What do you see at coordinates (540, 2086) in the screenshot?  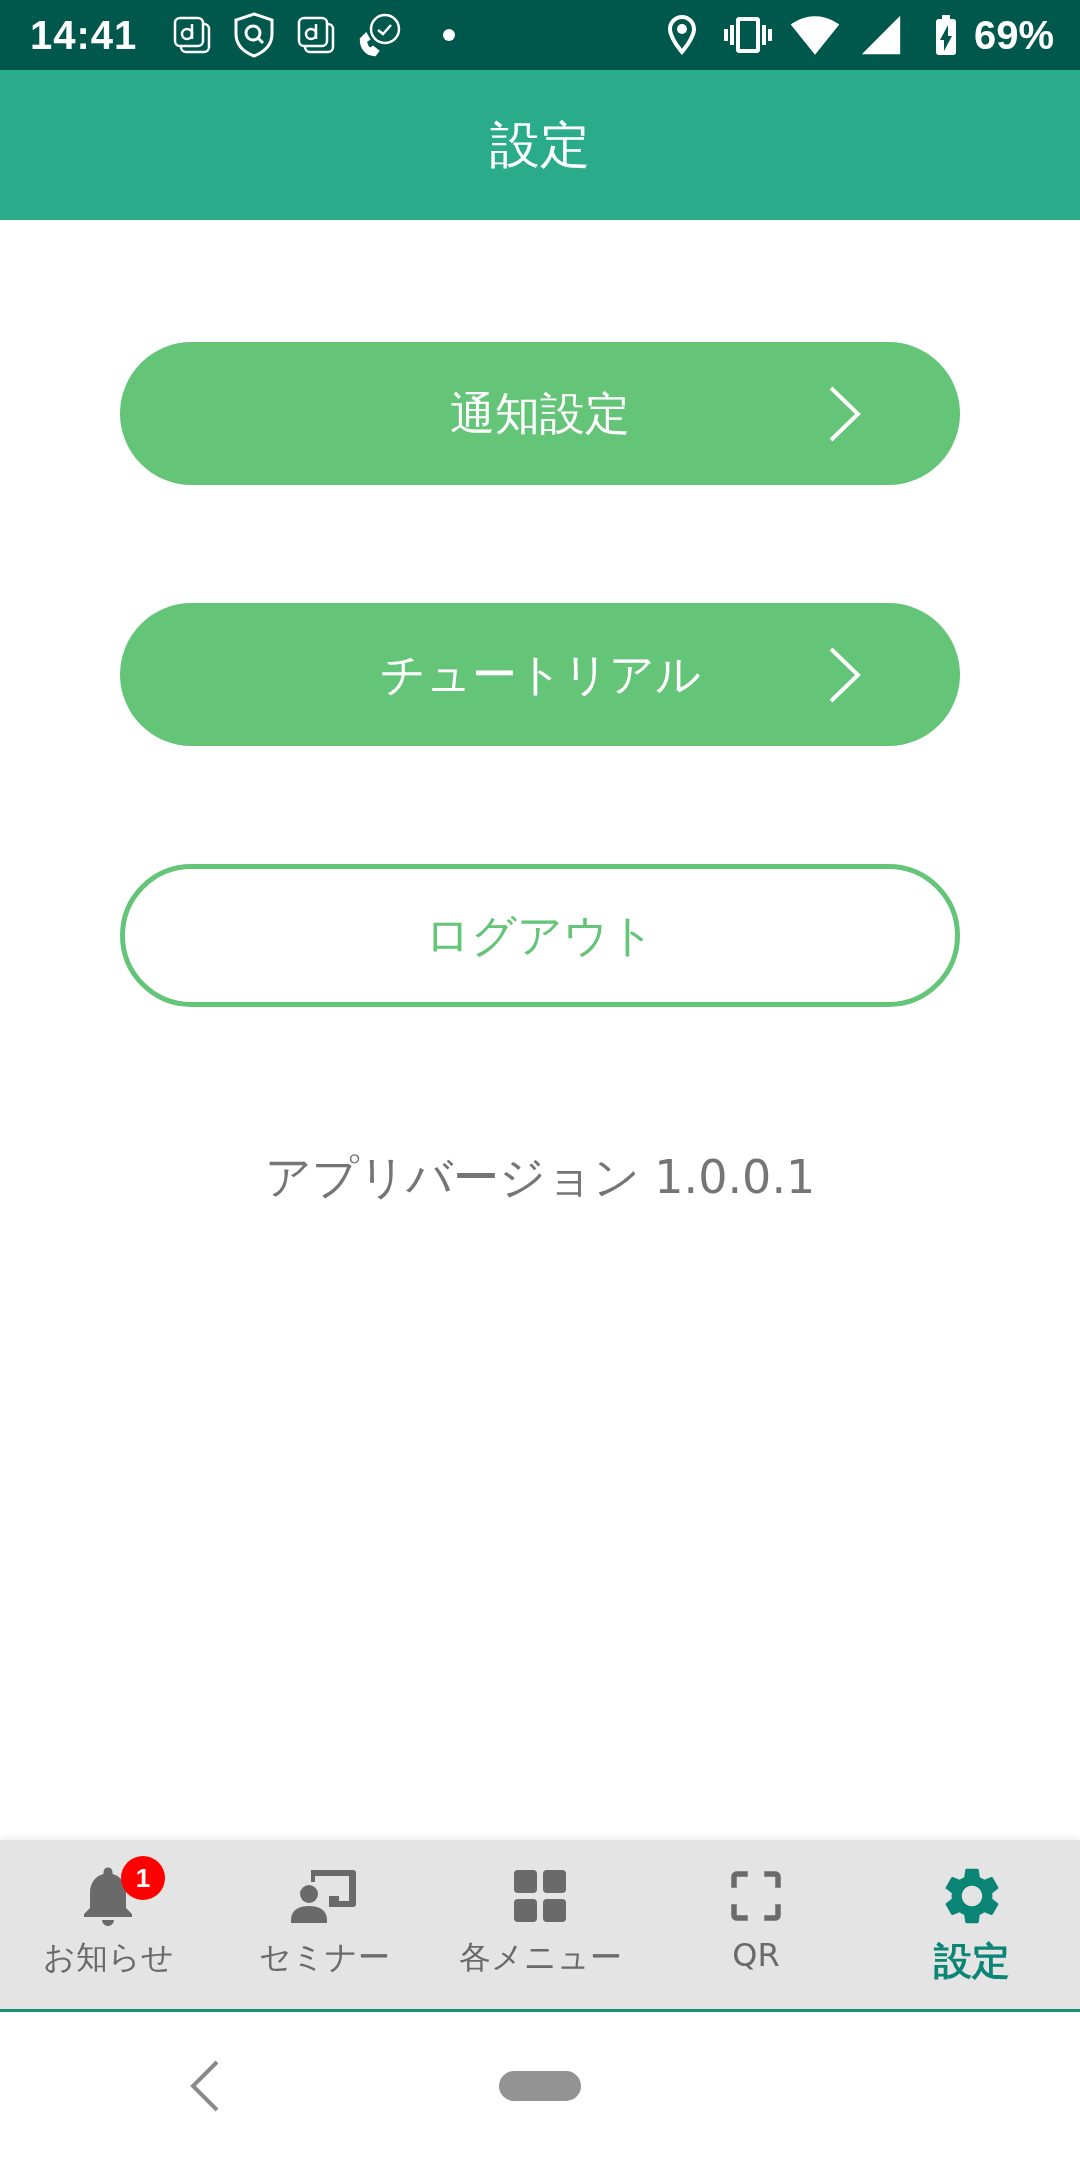 I see `home-handle` at bounding box center [540, 2086].